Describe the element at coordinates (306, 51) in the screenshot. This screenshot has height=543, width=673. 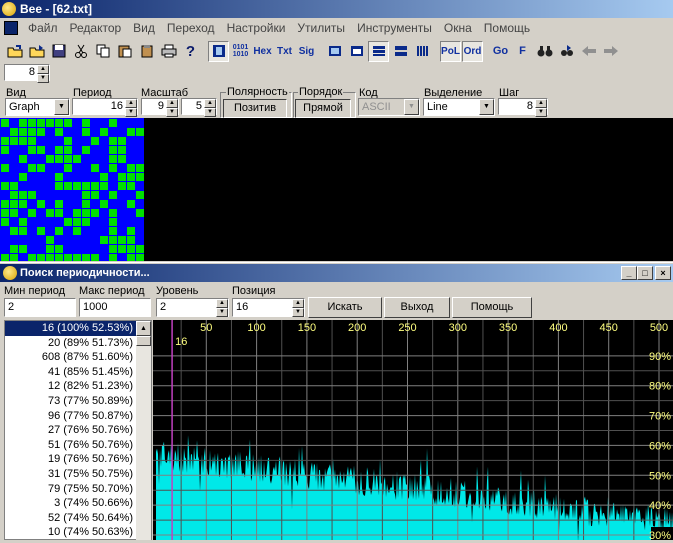
I see `sig-view-button: Sig` at that location.